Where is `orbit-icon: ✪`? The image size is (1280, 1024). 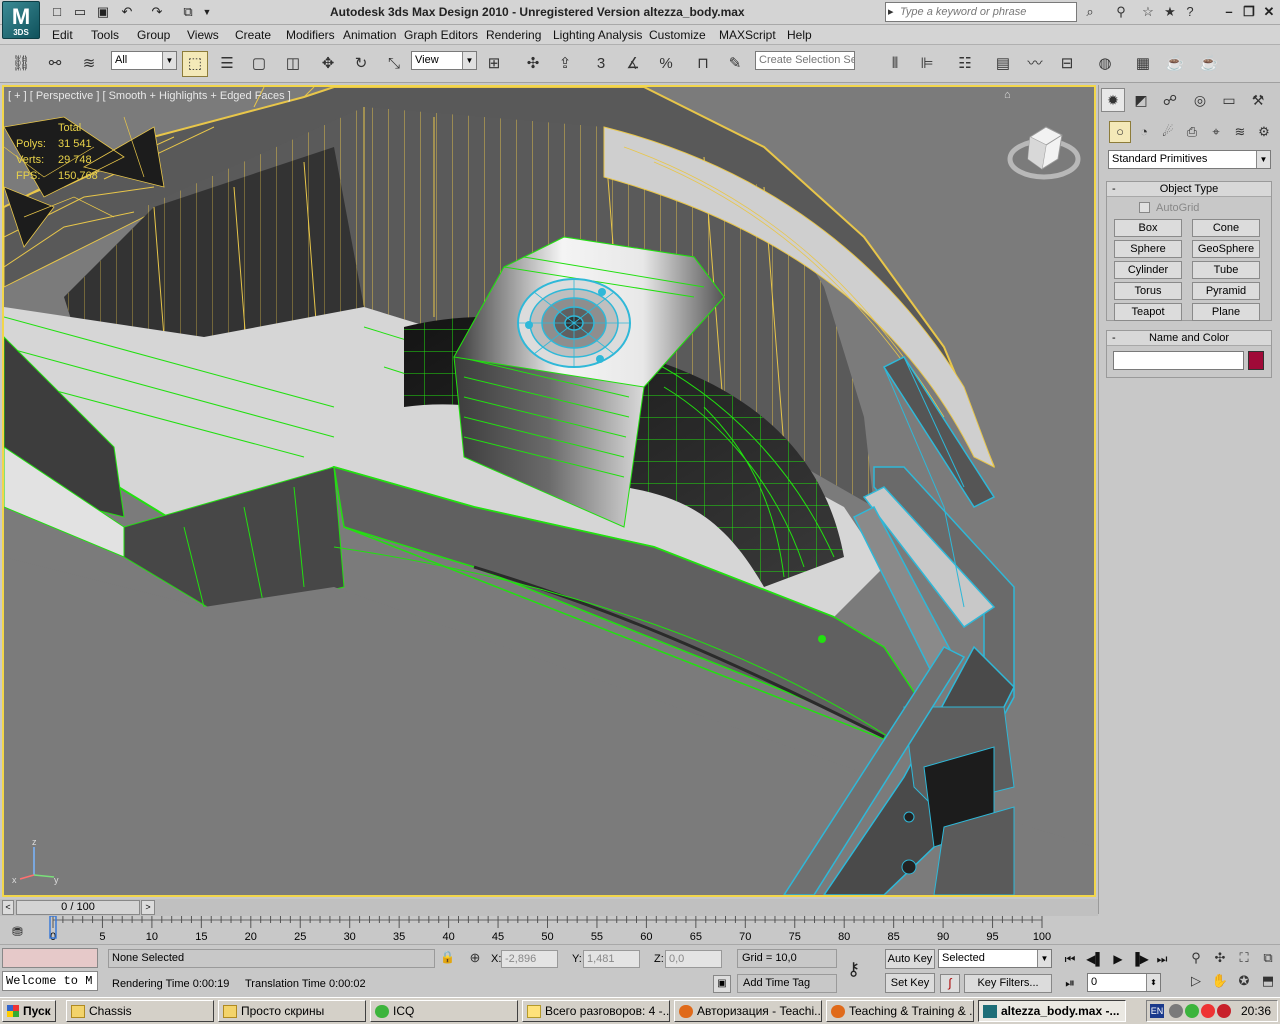
orbit-icon: ✪ is located at coordinates (1244, 981).